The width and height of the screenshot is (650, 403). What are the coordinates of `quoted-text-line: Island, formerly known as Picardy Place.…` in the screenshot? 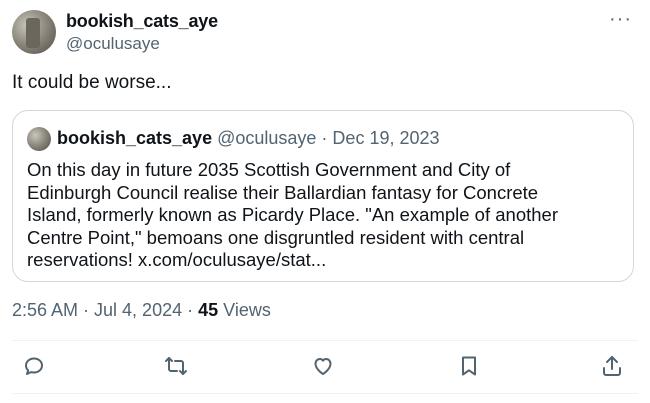 It's located at (292, 214).